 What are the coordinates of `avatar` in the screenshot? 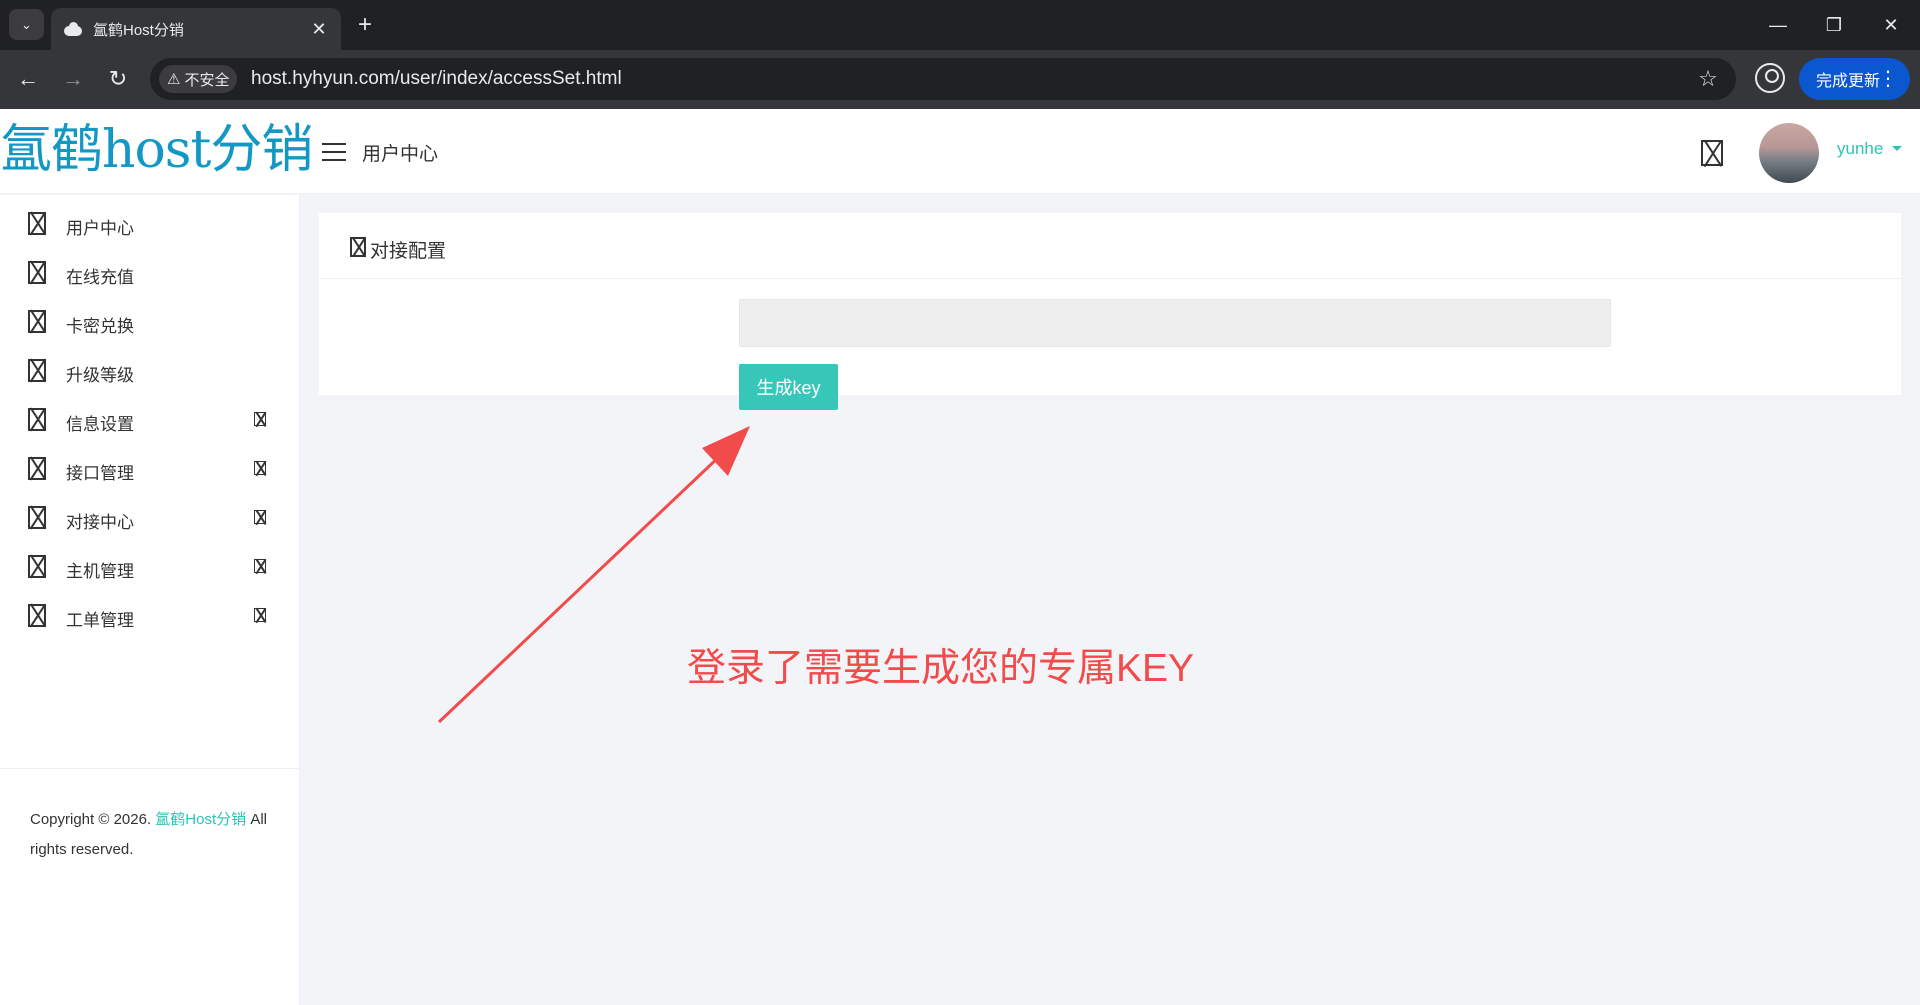 It's located at (1789, 153).